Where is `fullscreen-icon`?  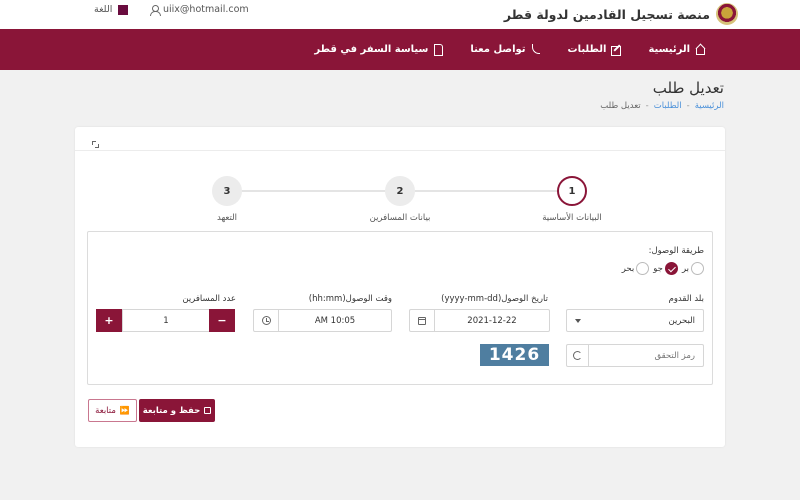
fullscreen-icon is located at coordinates (95, 144).